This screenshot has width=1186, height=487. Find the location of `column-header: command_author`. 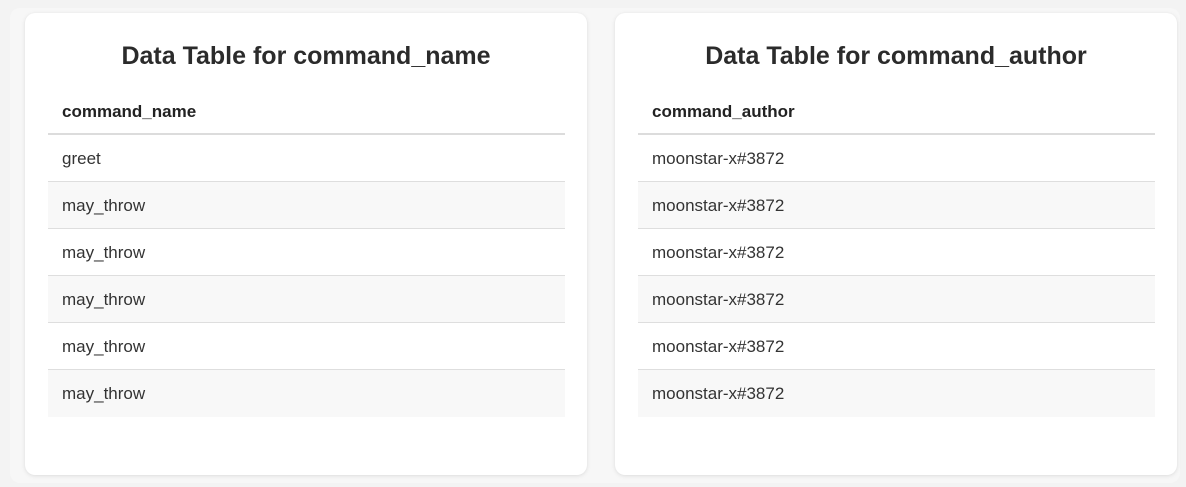

column-header: command_author is located at coordinates (896, 117).